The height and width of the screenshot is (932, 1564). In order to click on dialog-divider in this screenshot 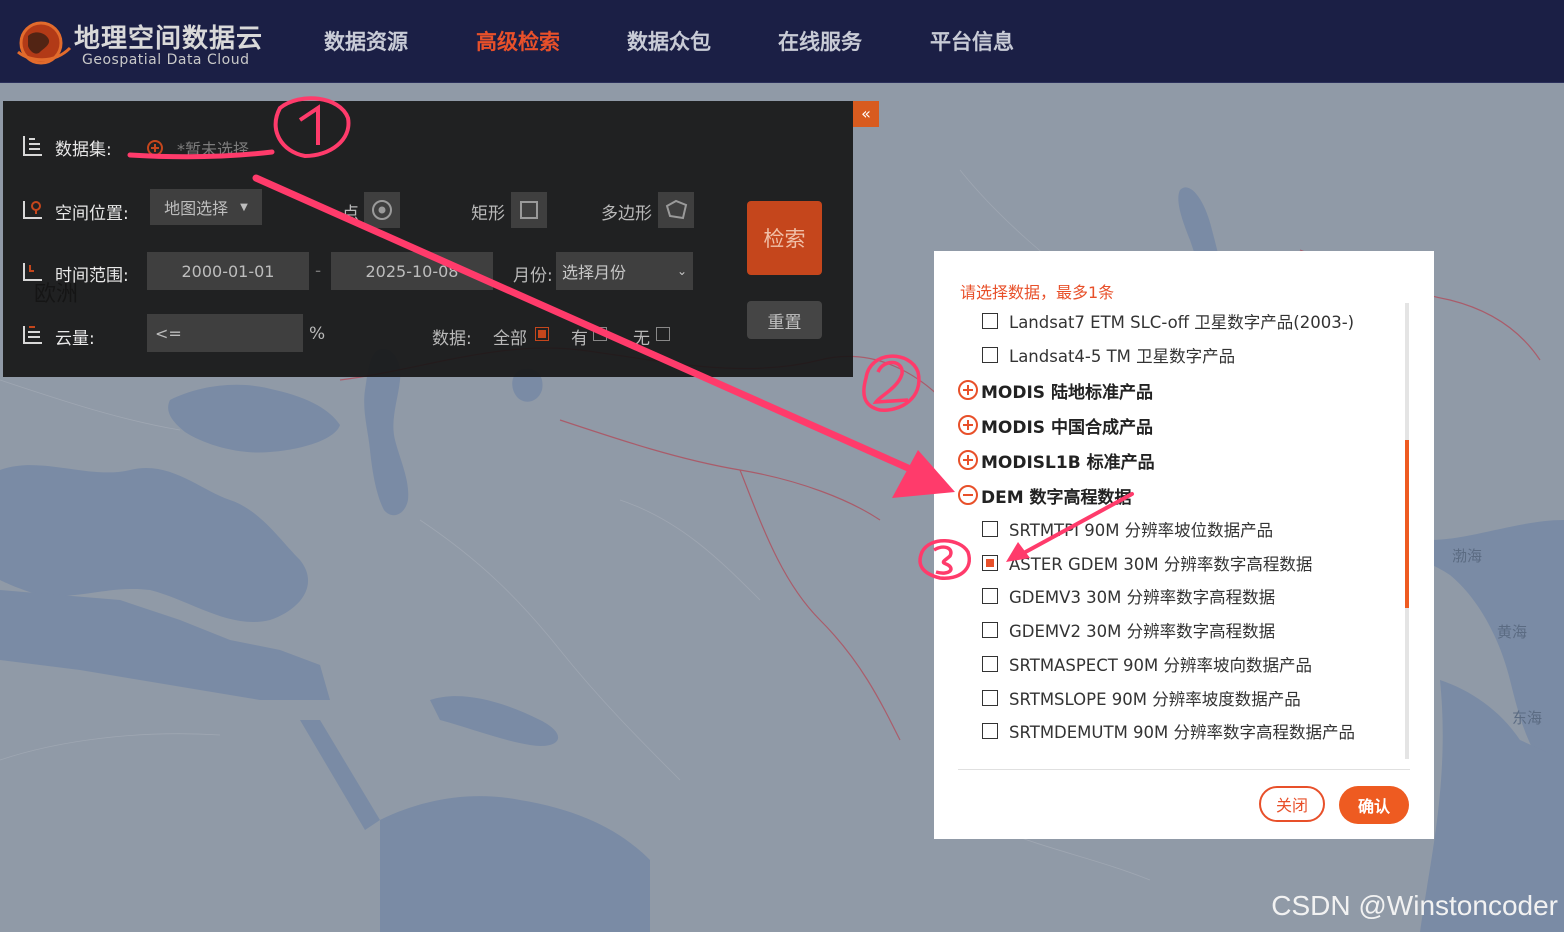, I will do `click(1184, 769)`.